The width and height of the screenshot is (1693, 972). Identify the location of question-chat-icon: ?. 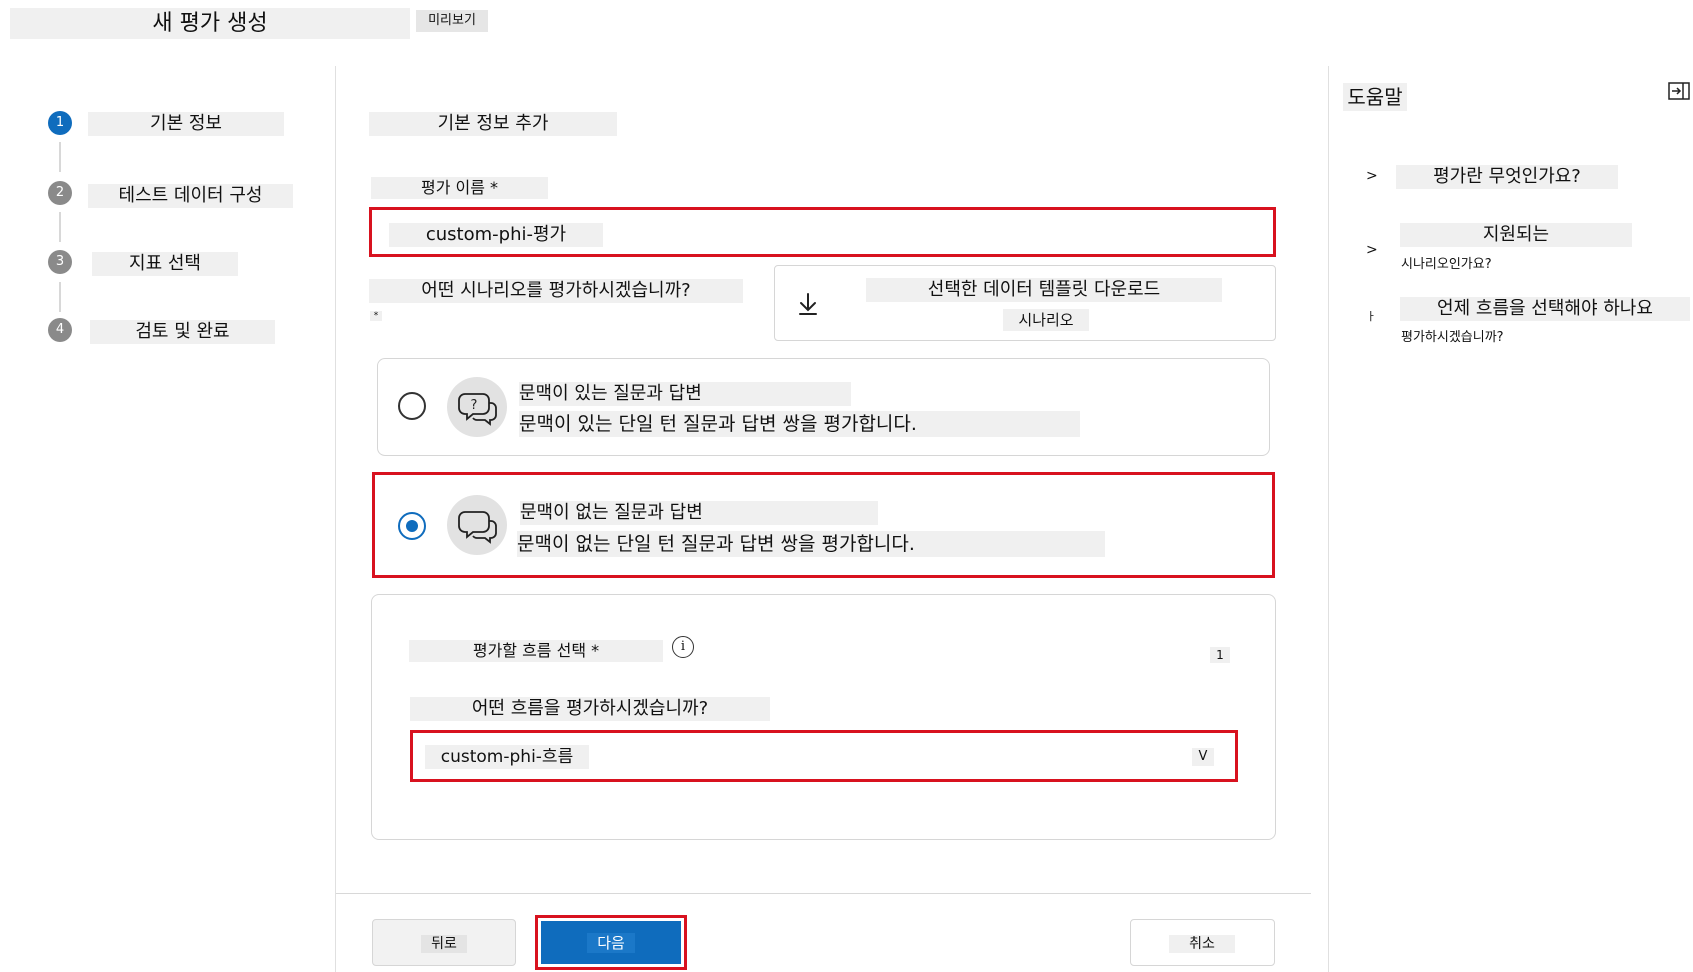
(477, 407).